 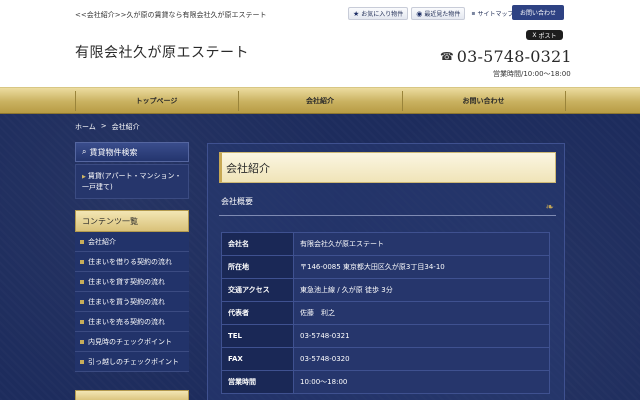 What do you see at coordinates (421, 267) in the screenshot?
I see `row-value: 〒146-0085 東京都大田区久が原3丁目34-10` at bounding box center [421, 267].